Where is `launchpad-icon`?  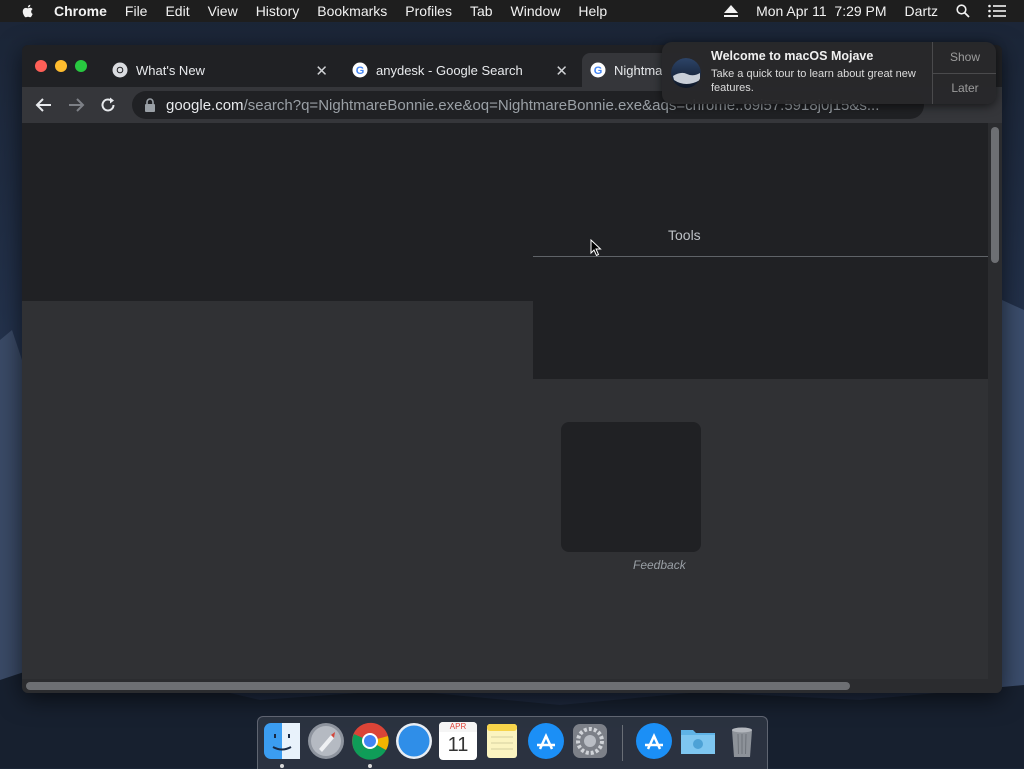
launchpad-icon is located at coordinates (326, 741).